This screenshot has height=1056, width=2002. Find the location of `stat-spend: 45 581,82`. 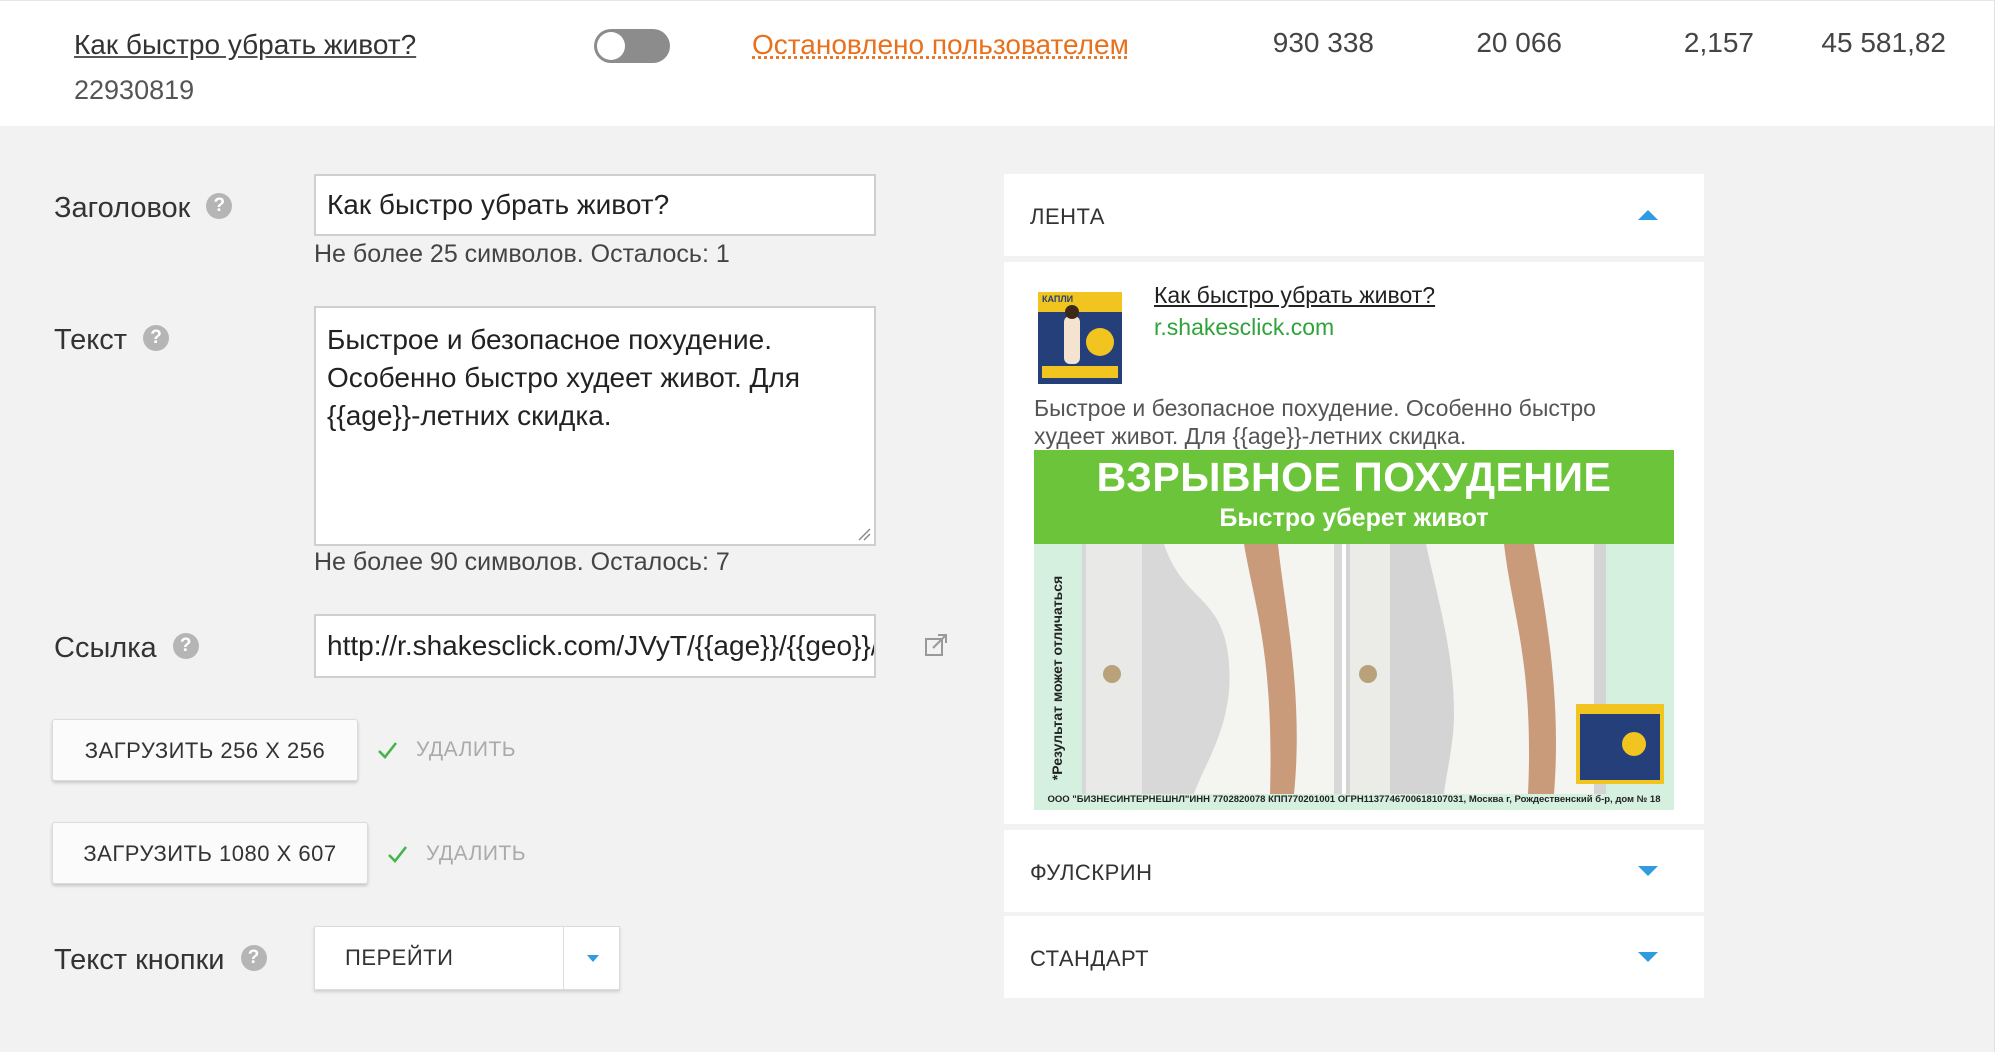

stat-spend: 45 581,82 is located at coordinates (1883, 42).